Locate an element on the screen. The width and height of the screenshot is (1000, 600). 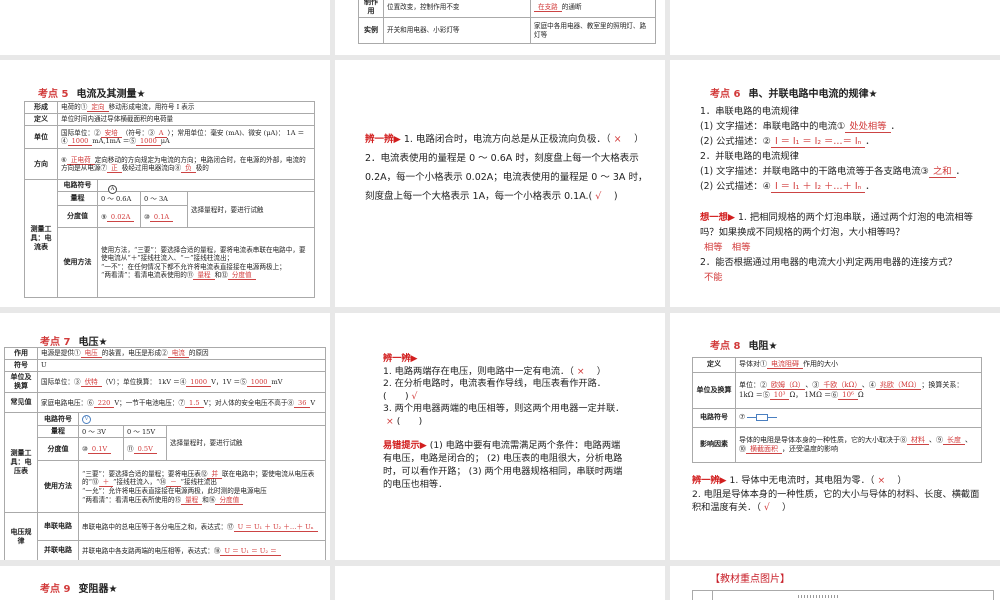
cell: 开关和用电器、小彩灯等 is located at coordinates (457, 31).